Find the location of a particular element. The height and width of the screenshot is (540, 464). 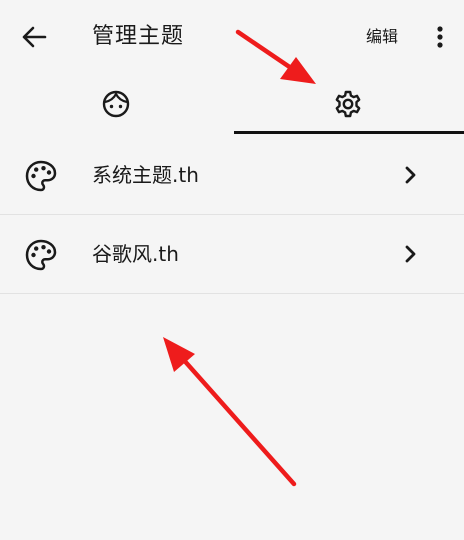

back-button is located at coordinates (34, 37).